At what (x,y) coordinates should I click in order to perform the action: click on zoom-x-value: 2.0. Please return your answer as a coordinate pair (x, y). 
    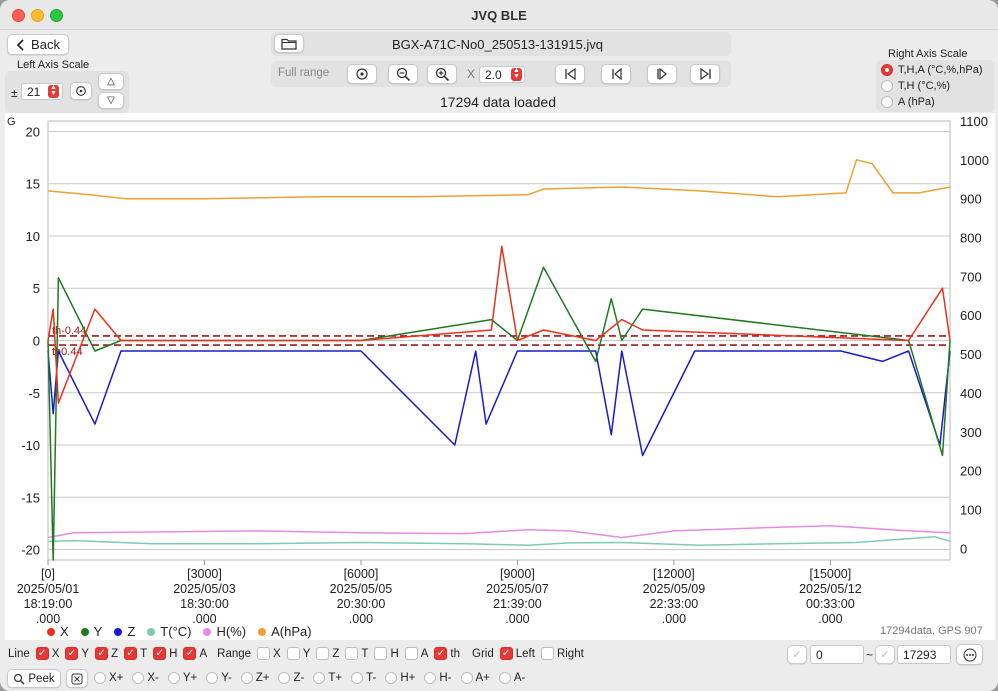
    Looking at the image, I should click on (493, 74).